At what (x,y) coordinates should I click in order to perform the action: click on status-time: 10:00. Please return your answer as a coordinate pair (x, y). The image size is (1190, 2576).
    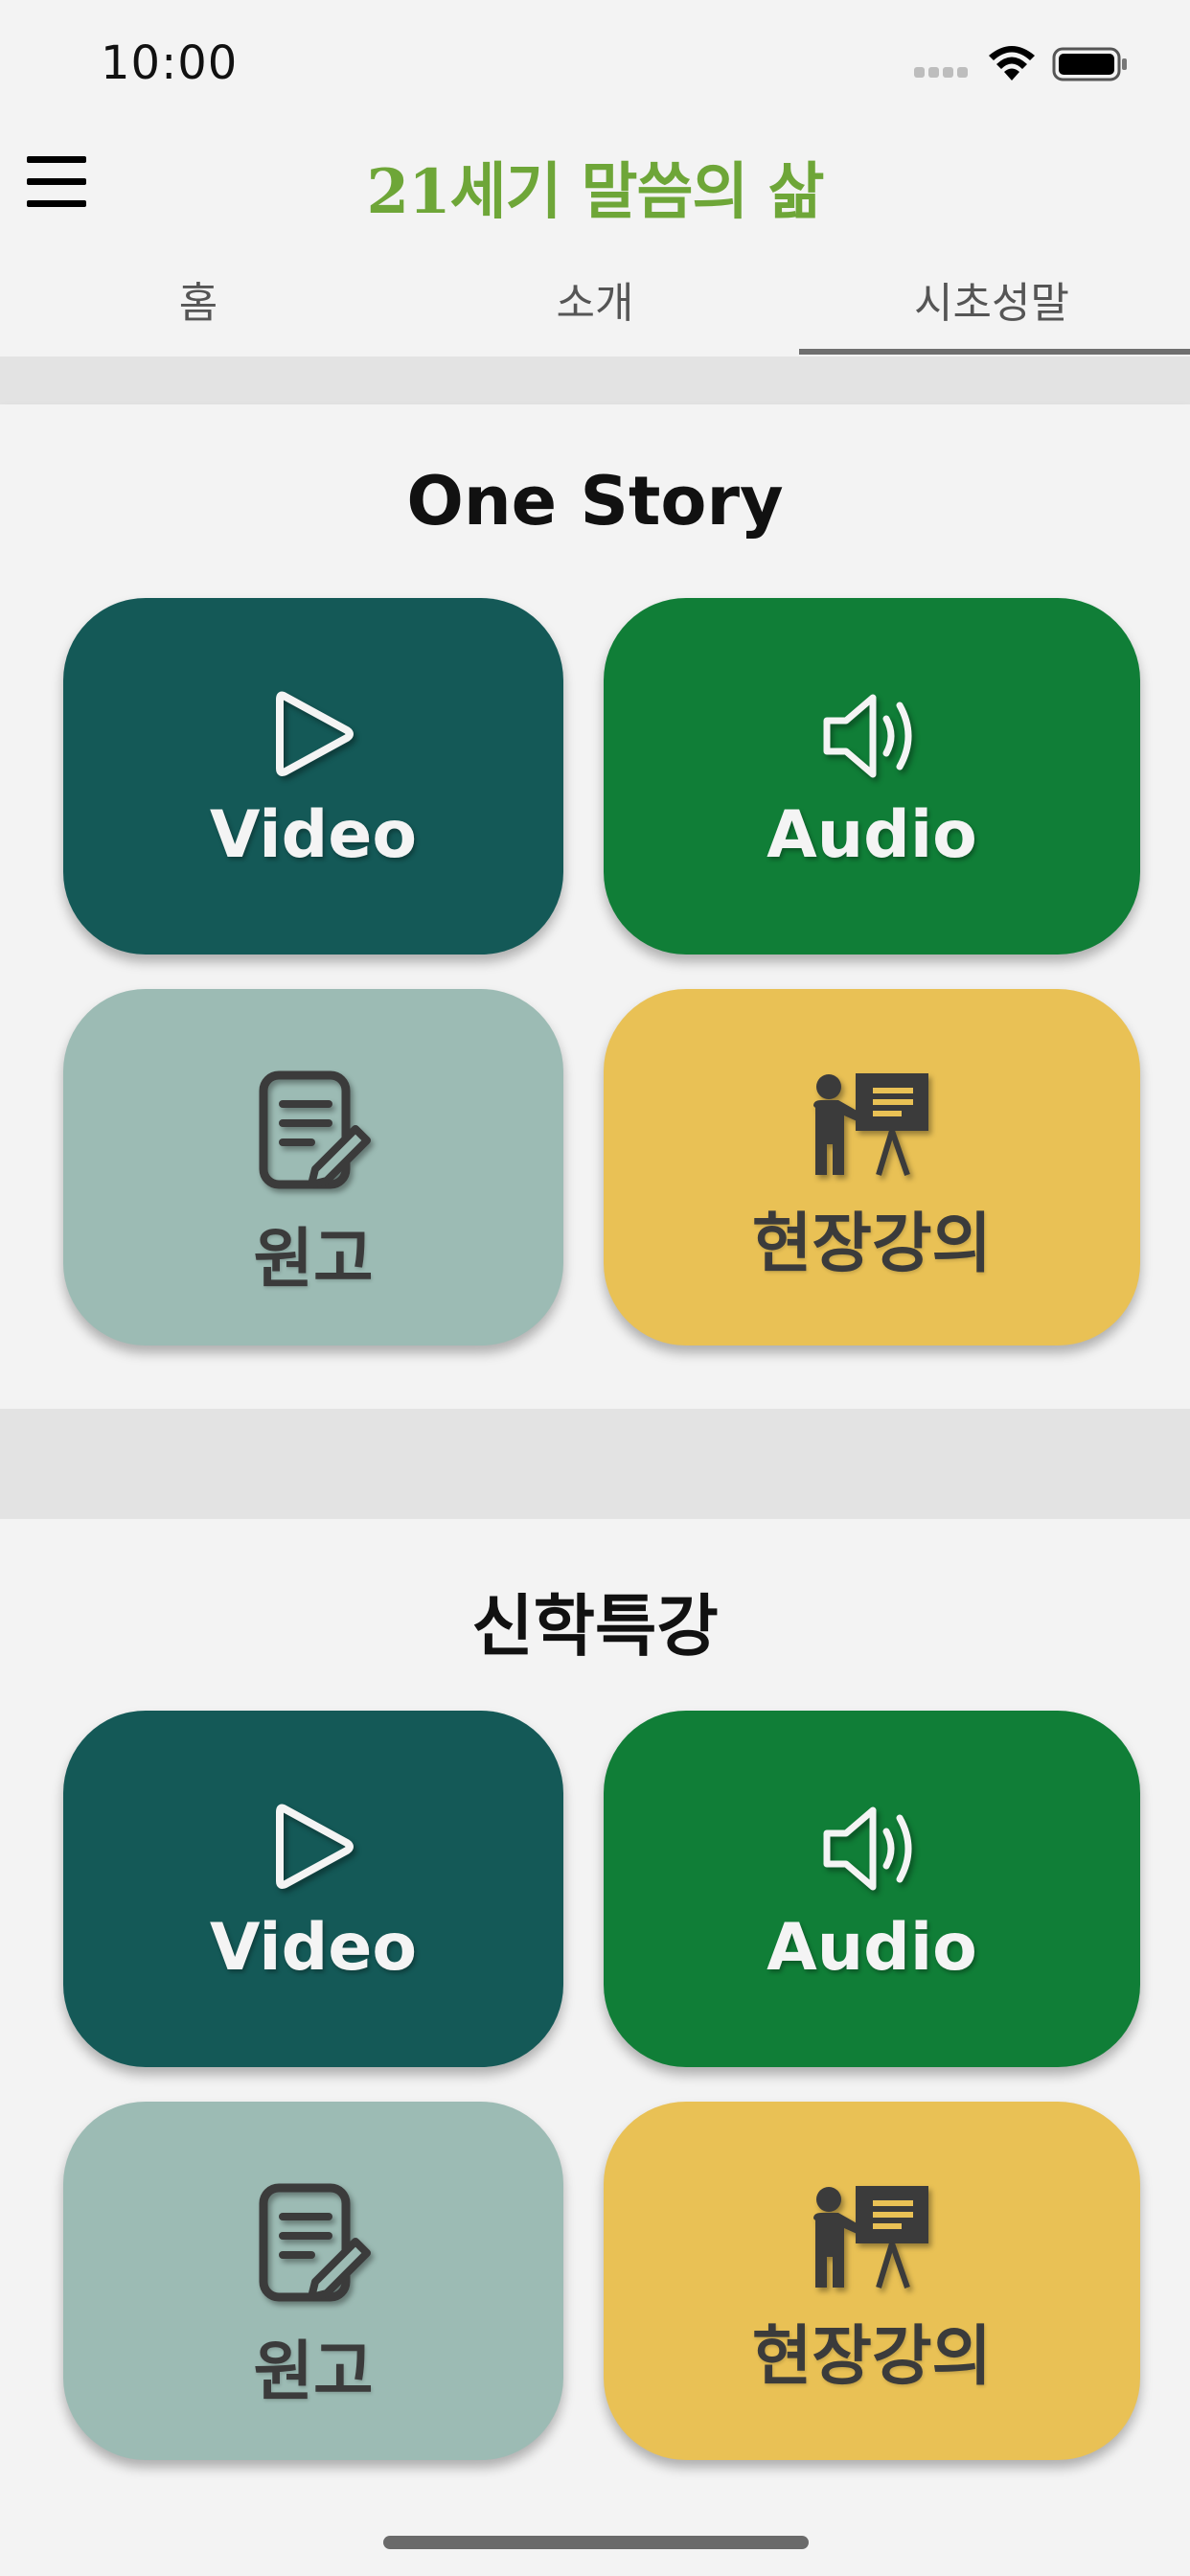
    Looking at the image, I should click on (170, 63).